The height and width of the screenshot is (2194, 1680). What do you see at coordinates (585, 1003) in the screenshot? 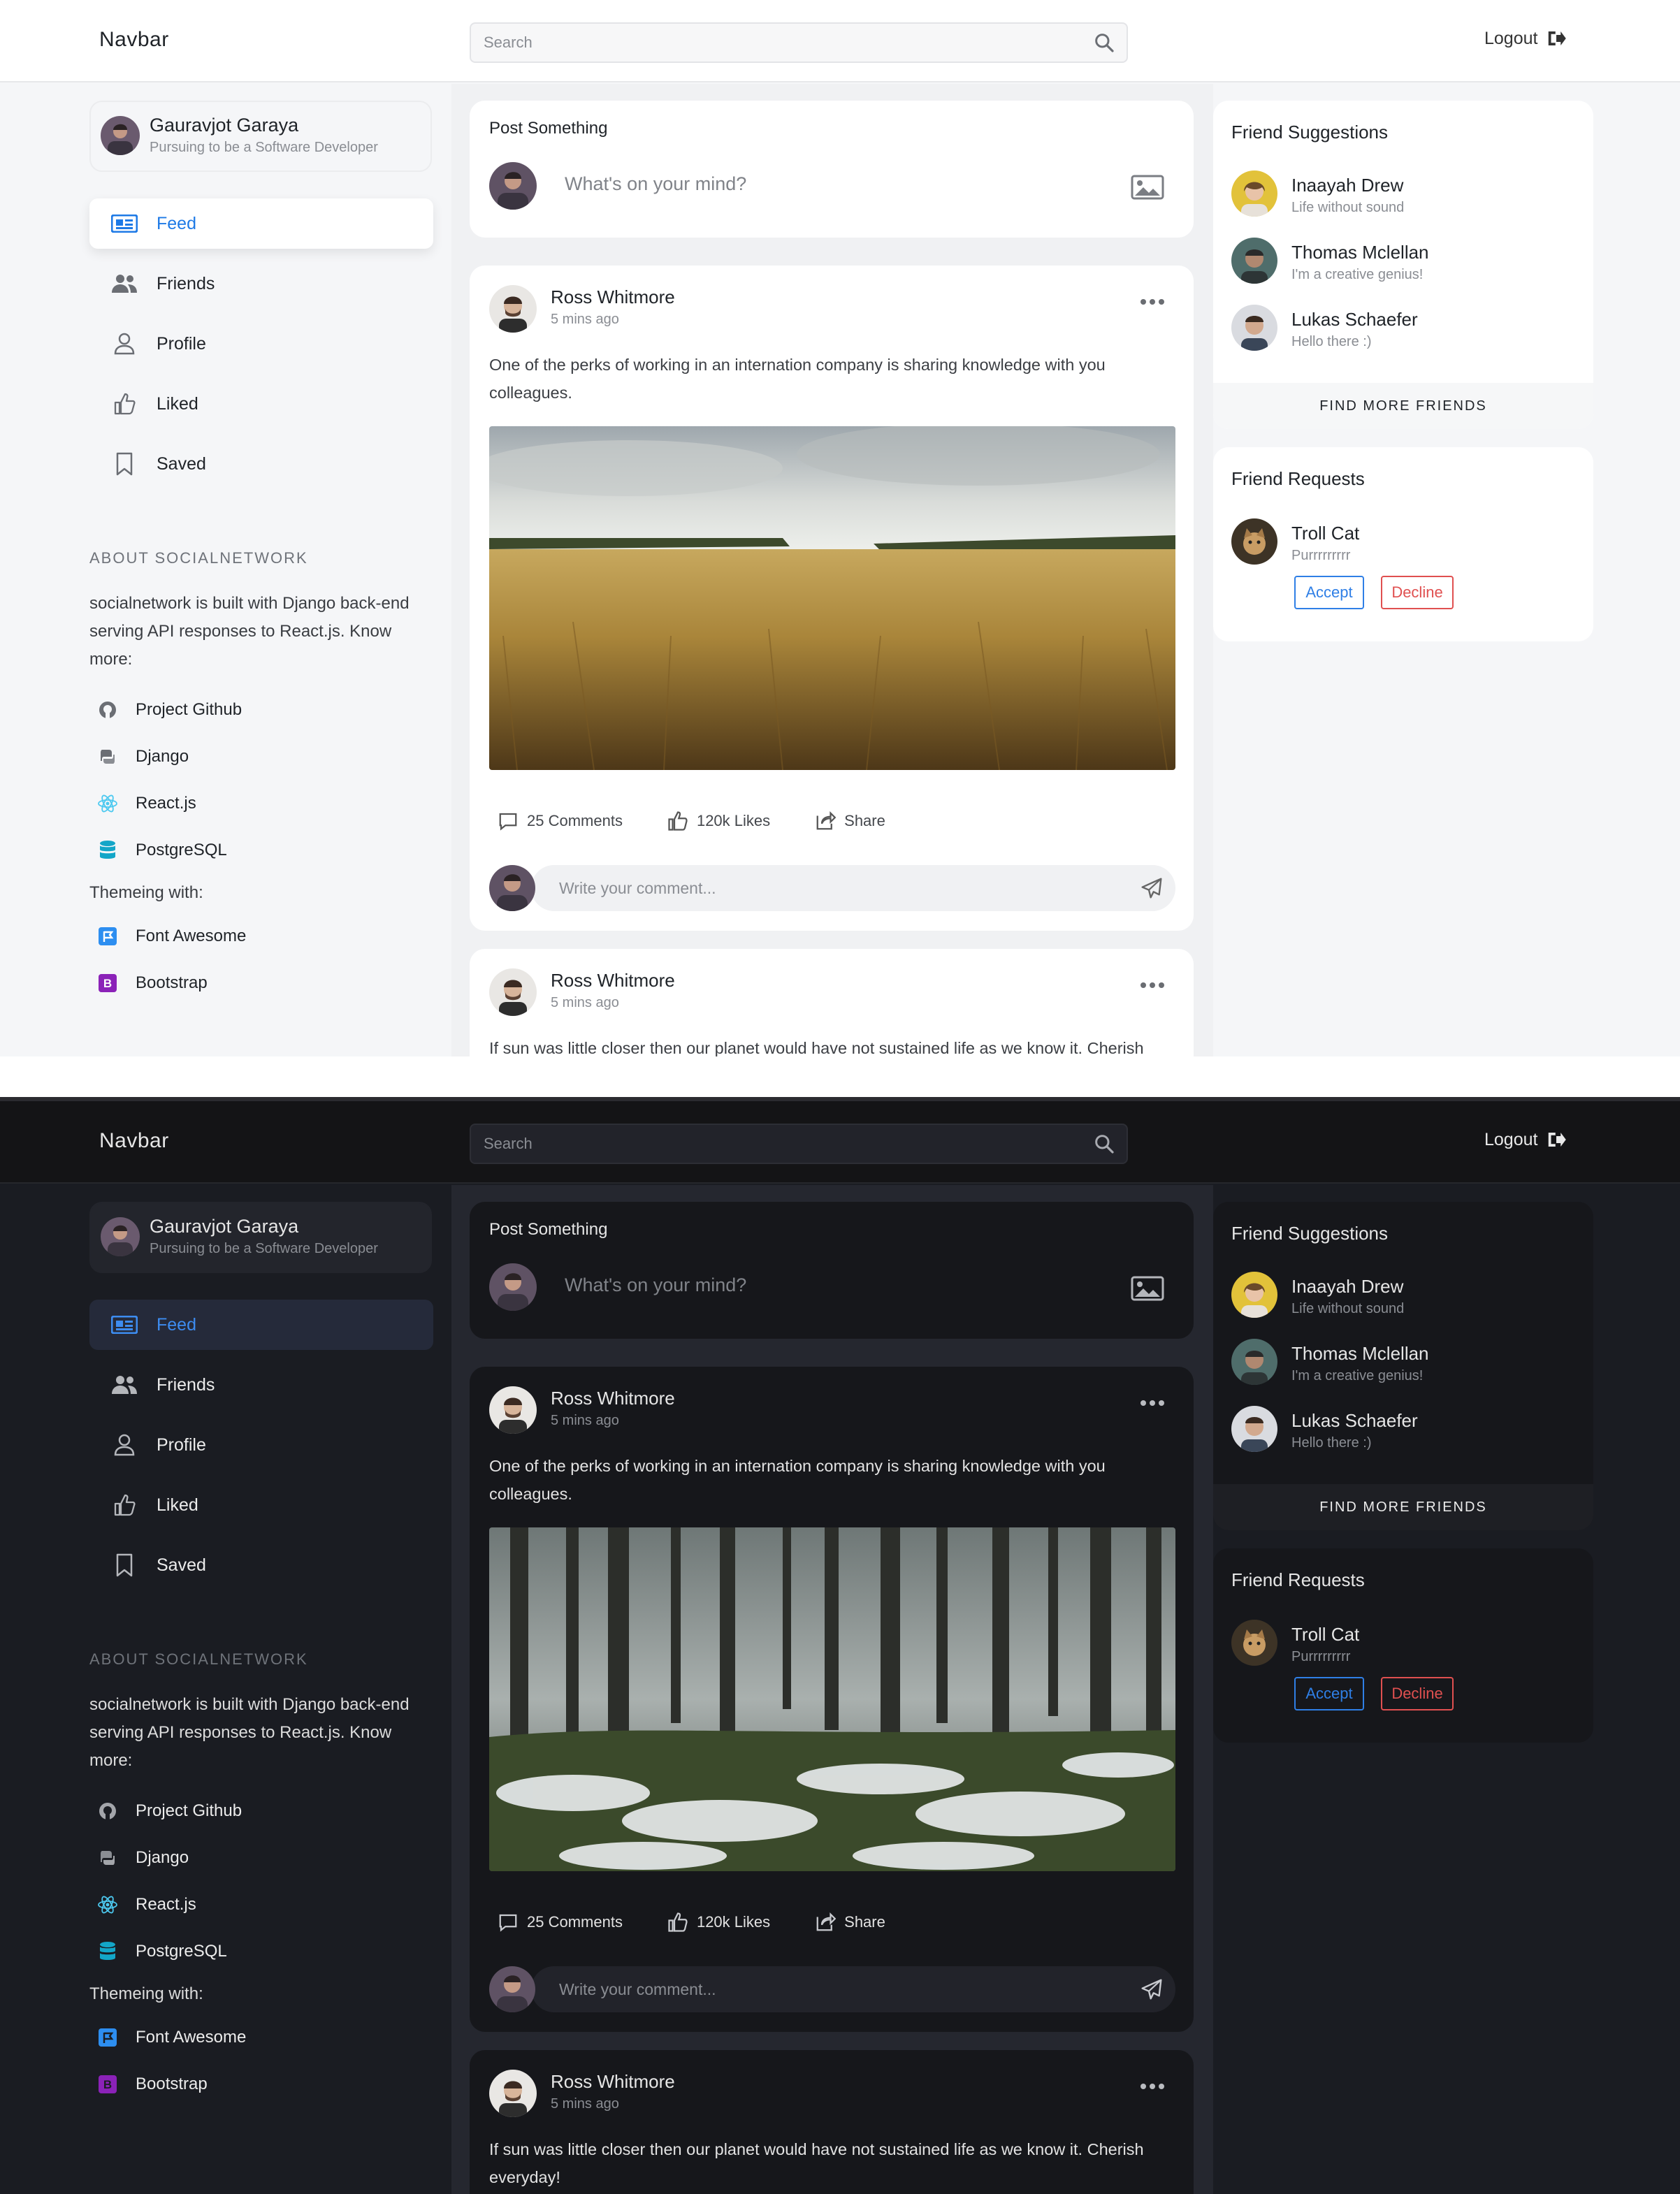
I see `post-time: 5 mins ago` at bounding box center [585, 1003].